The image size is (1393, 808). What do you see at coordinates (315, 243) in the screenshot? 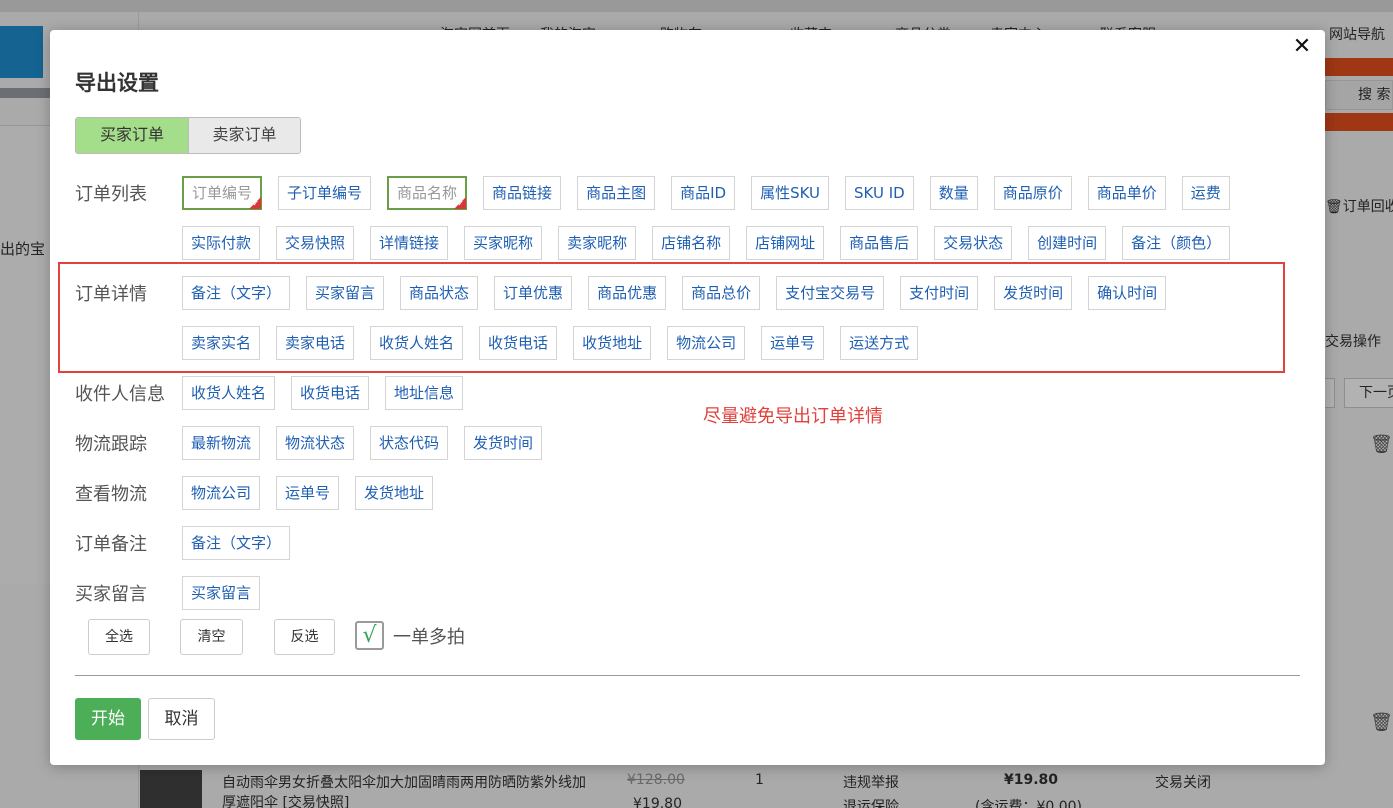
I see `field-tag: 交易快照` at bounding box center [315, 243].